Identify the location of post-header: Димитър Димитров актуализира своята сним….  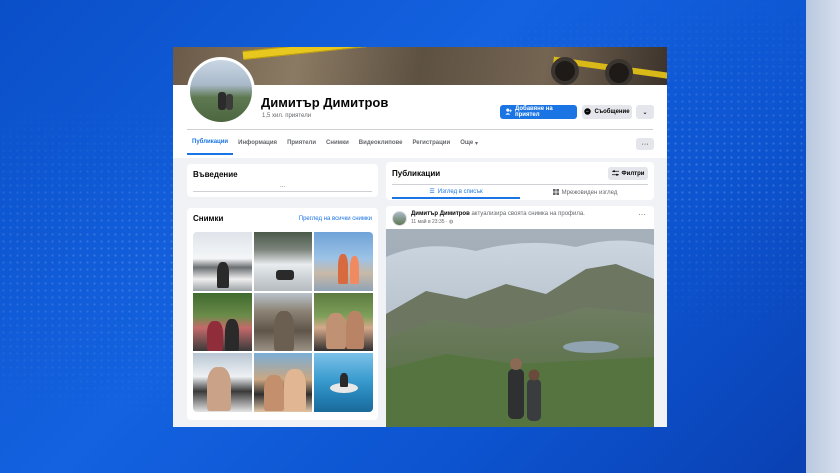
(498, 214).